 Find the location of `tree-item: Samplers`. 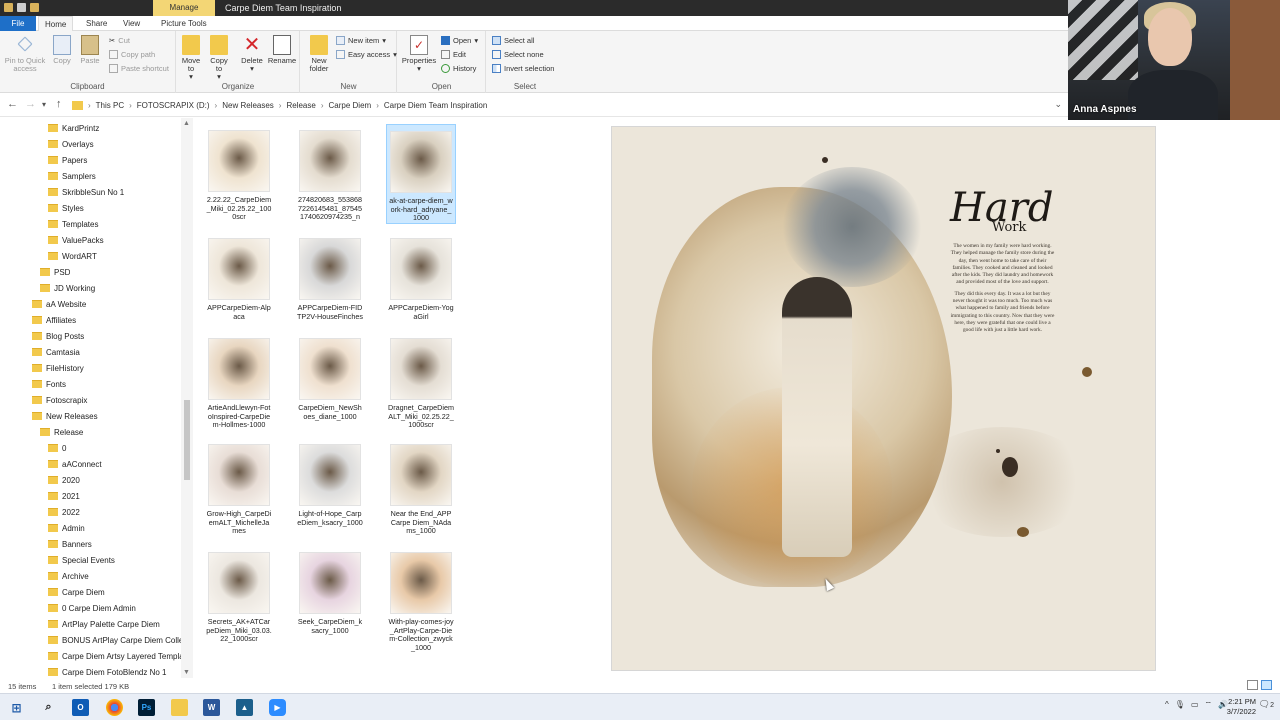

tree-item: Samplers is located at coordinates (72, 176).